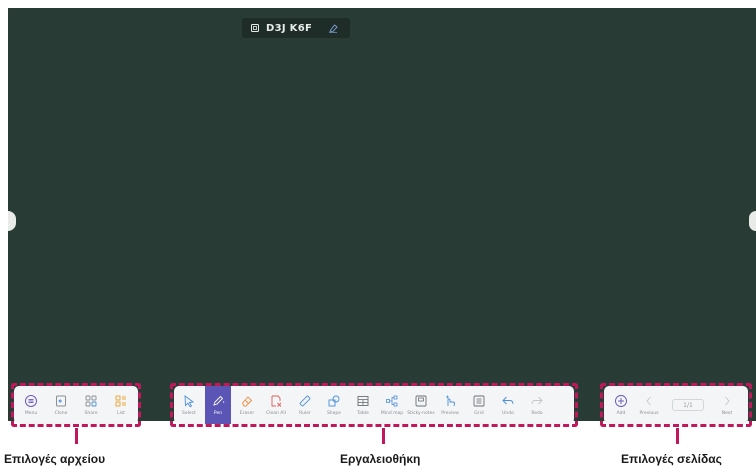 Image resolution: width=756 pixels, height=469 pixels. Describe the element at coordinates (392, 413) in the screenshot. I see `mind-map-label: Mind map` at that location.